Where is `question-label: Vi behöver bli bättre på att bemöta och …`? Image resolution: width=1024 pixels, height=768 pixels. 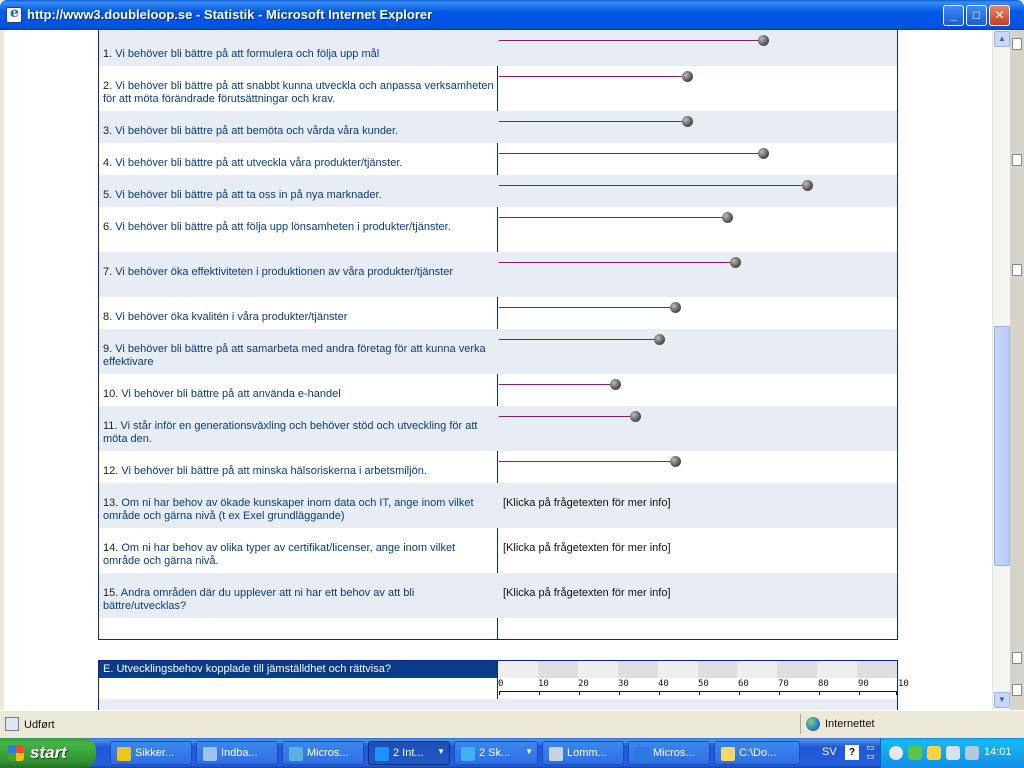 question-label: Vi behöver bli bättre på att bemöta och … is located at coordinates (256, 131).